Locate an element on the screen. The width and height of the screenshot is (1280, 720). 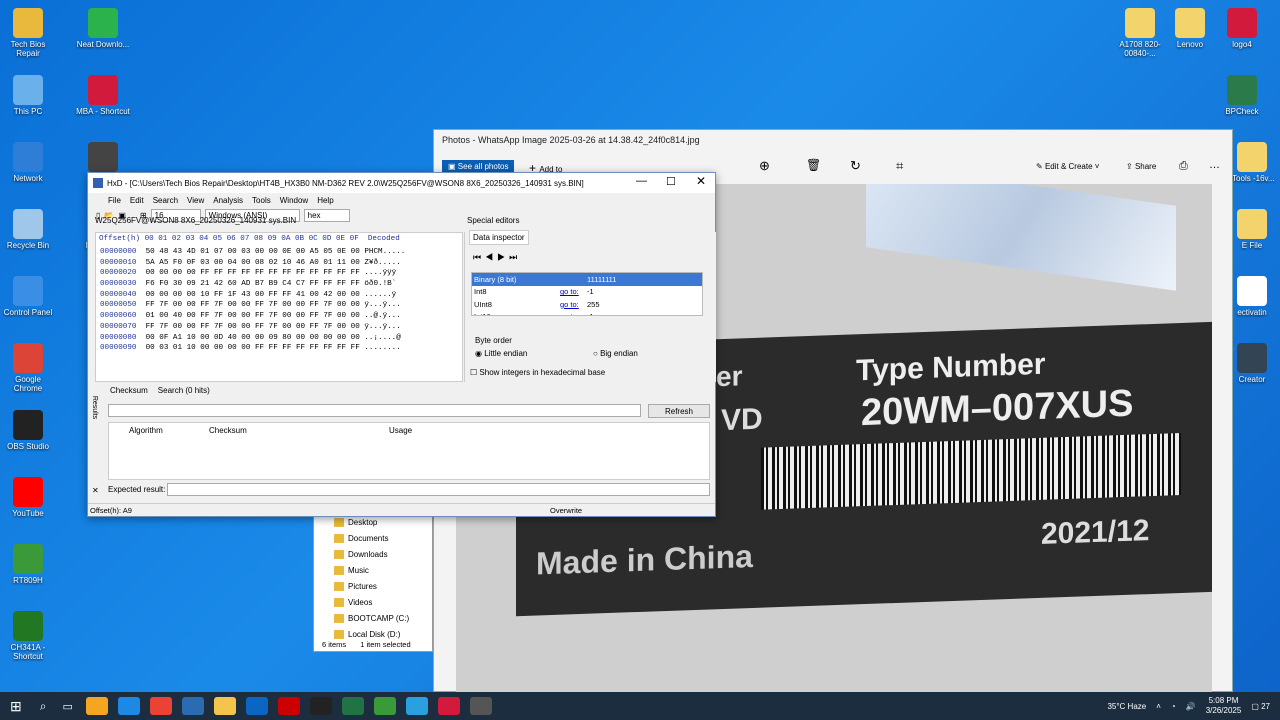
menu-help: Help is located at coordinates (325, 200).